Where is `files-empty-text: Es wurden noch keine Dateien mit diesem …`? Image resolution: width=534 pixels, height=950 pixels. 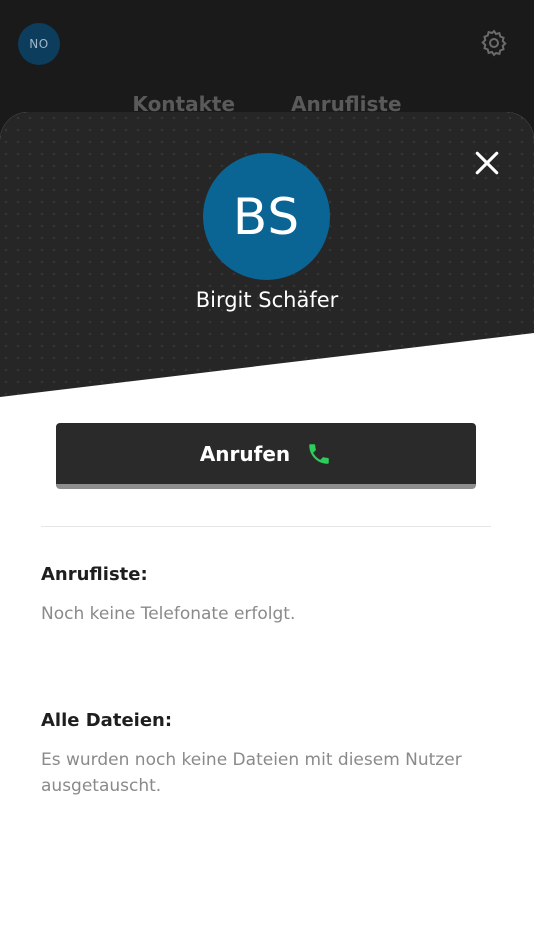 files-empty-text: Es wurden noch keine Dateien mit diesem … is located at coordinates (251, 773).